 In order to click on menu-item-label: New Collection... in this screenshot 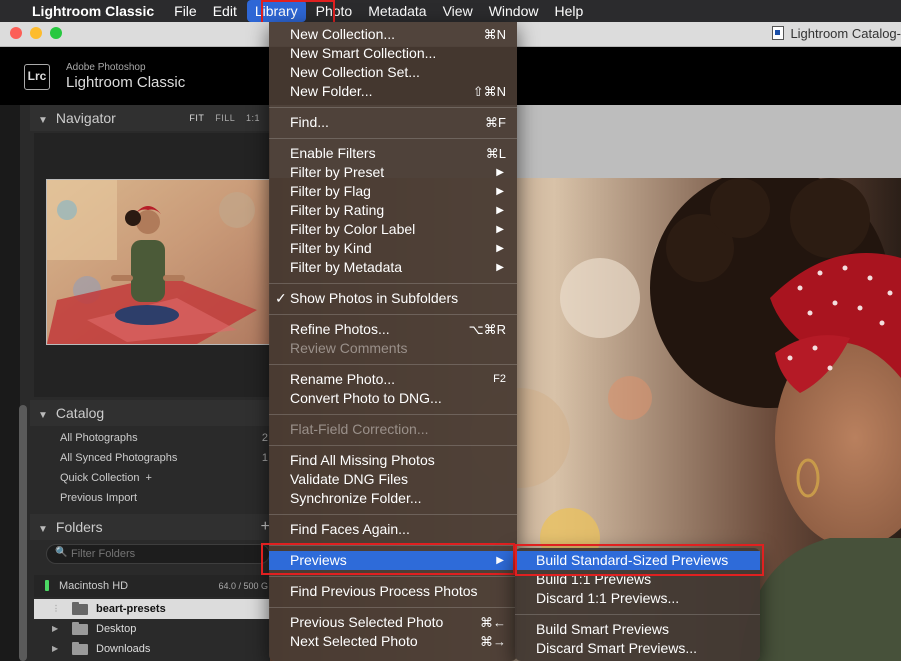, I will do `click(343, 34)`.